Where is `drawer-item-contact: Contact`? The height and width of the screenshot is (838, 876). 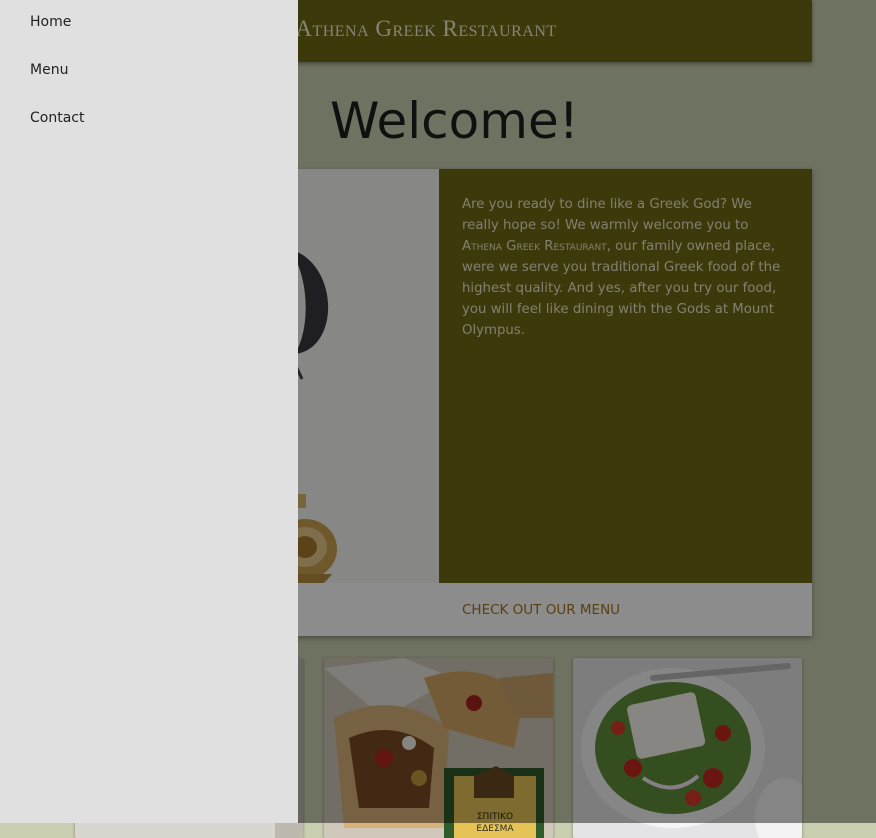
drawer-item-contact: Contact is located at coordinates (149, 120).